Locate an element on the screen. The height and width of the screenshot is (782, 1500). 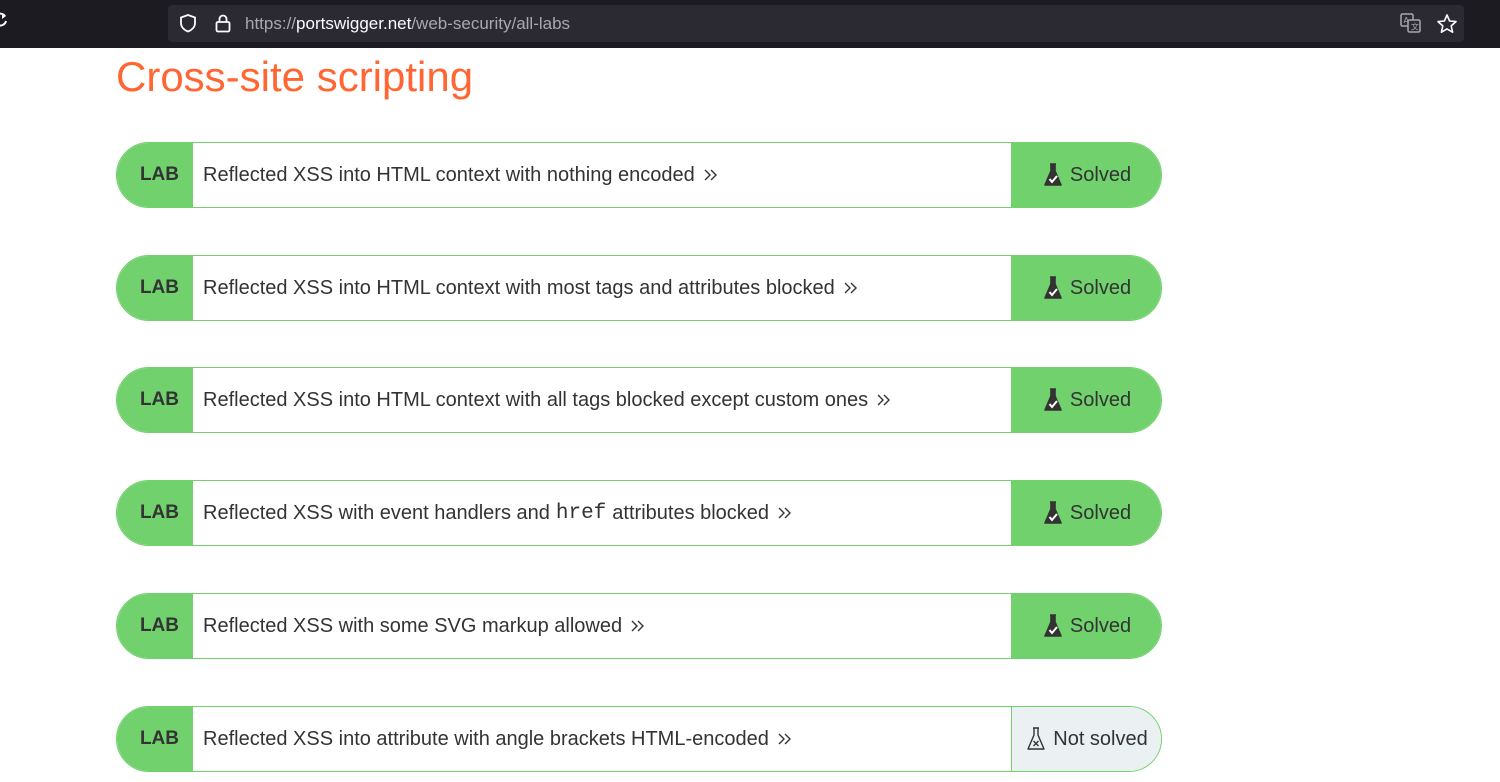
translate-icon: A文 is located at coordinates (1411, 25).